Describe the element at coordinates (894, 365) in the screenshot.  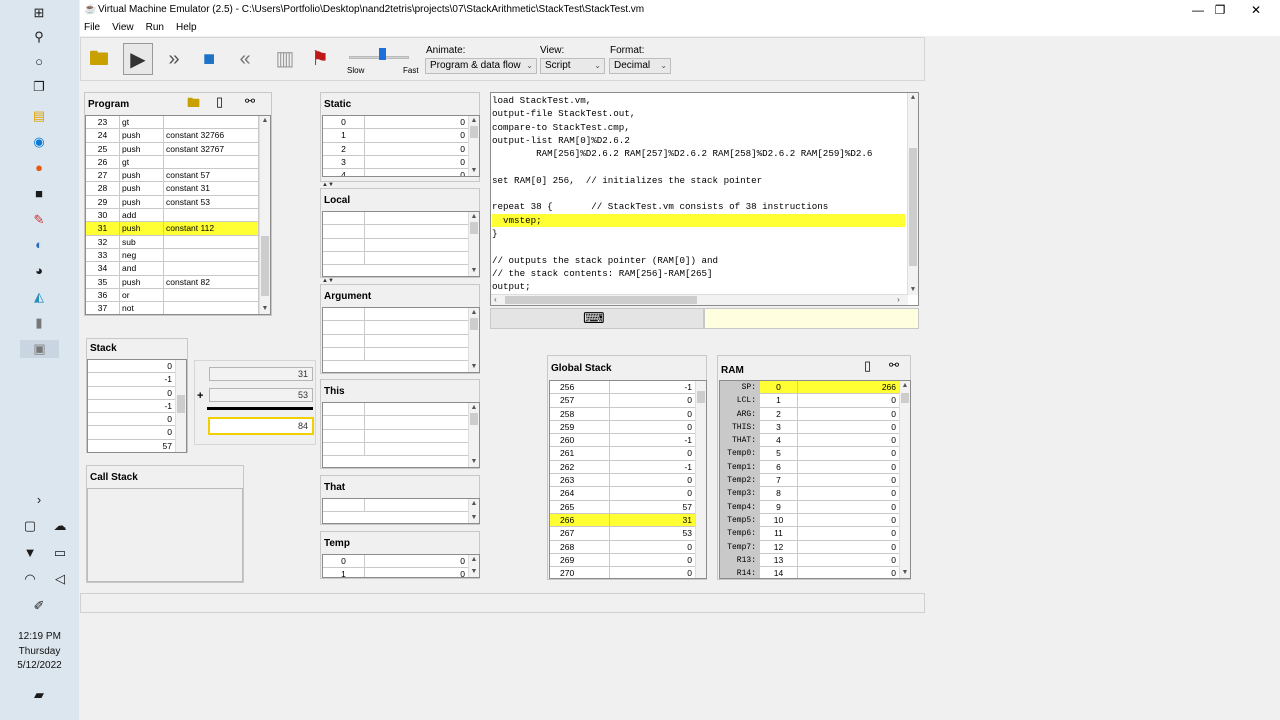
I see `binoculars-icon: ⚯` at that location.